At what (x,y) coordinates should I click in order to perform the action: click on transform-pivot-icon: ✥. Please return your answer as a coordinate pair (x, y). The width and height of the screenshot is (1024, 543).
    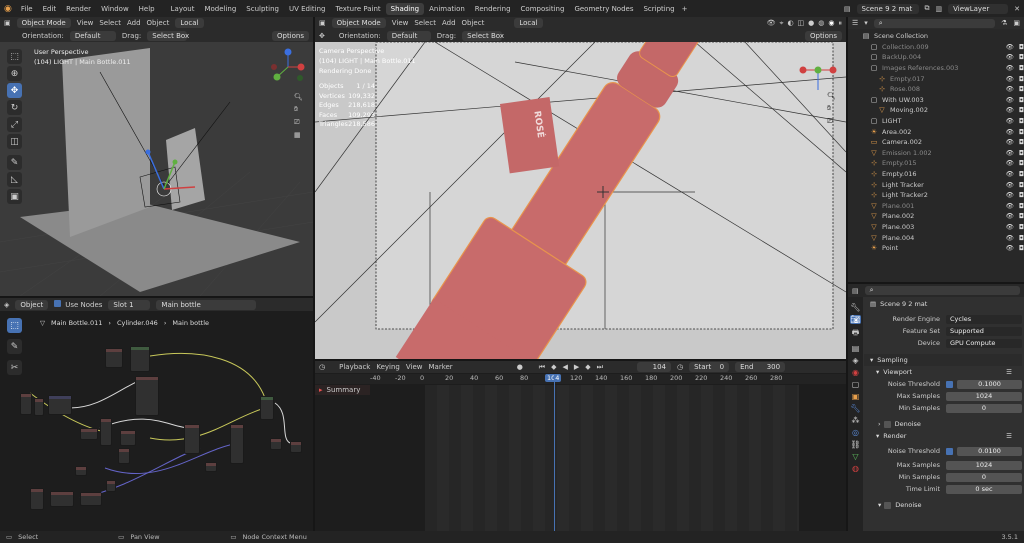
    Looking at the image, I should click on (322, 36).